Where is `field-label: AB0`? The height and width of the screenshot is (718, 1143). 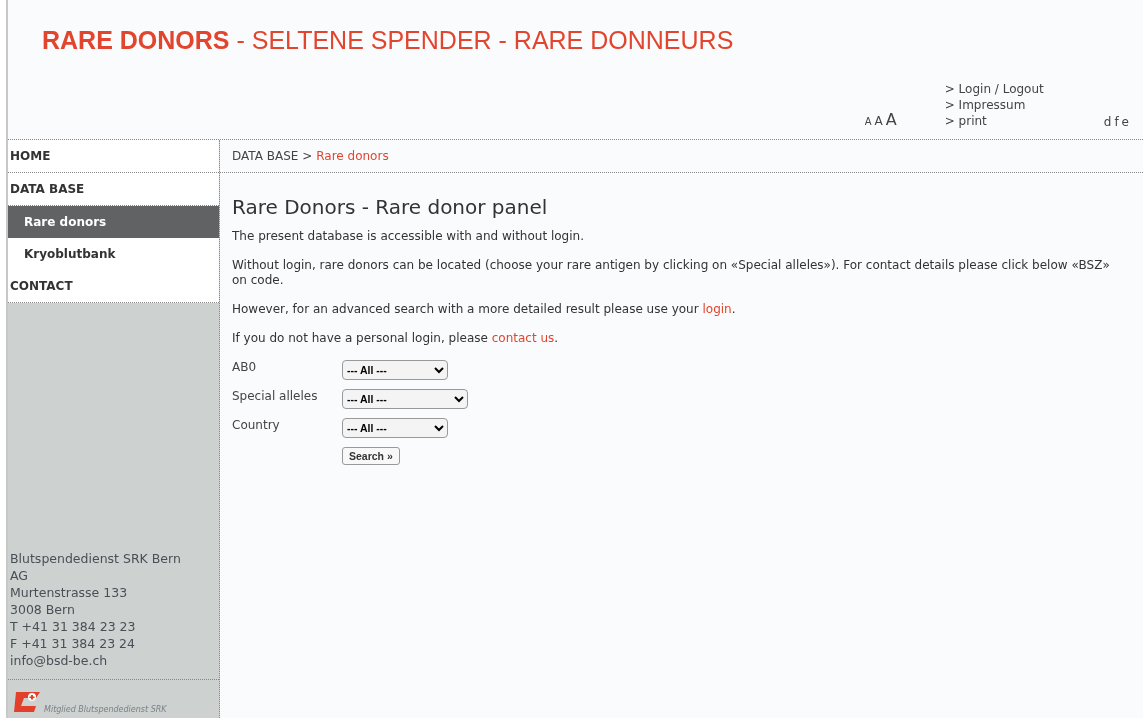
field-label: AB0 is located at coordinates (244, 367).